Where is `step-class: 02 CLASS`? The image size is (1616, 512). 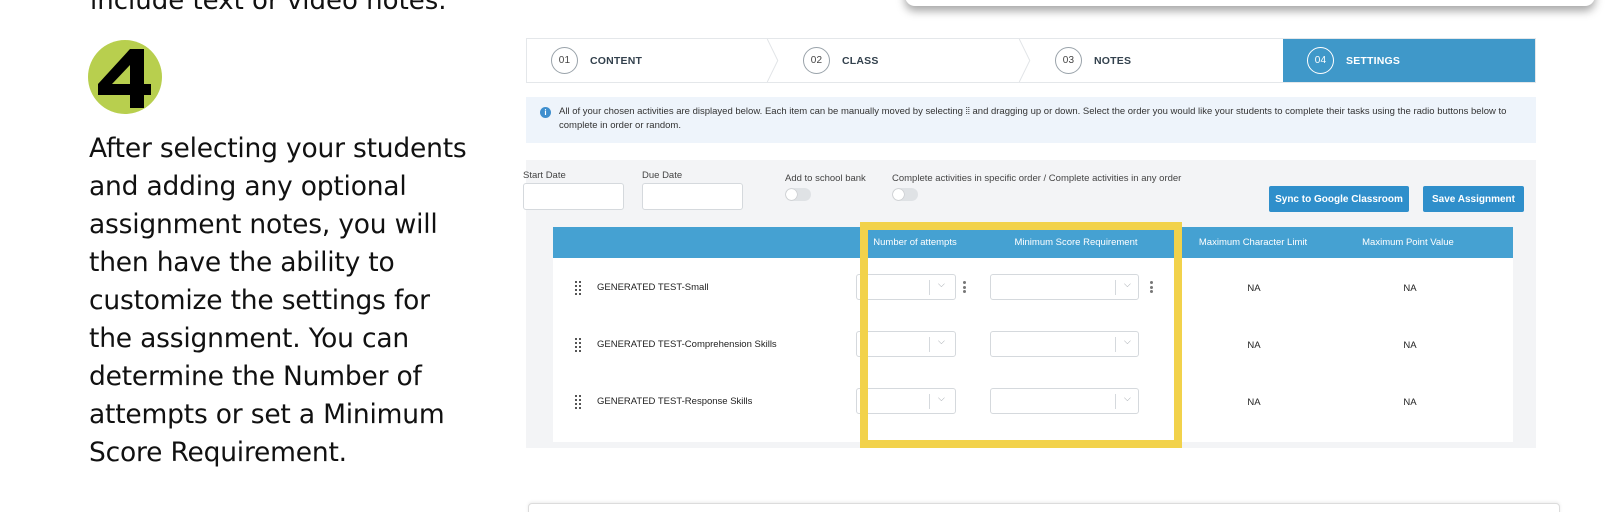 step-class: 02 CLASS is located at coordinates (905, 60).